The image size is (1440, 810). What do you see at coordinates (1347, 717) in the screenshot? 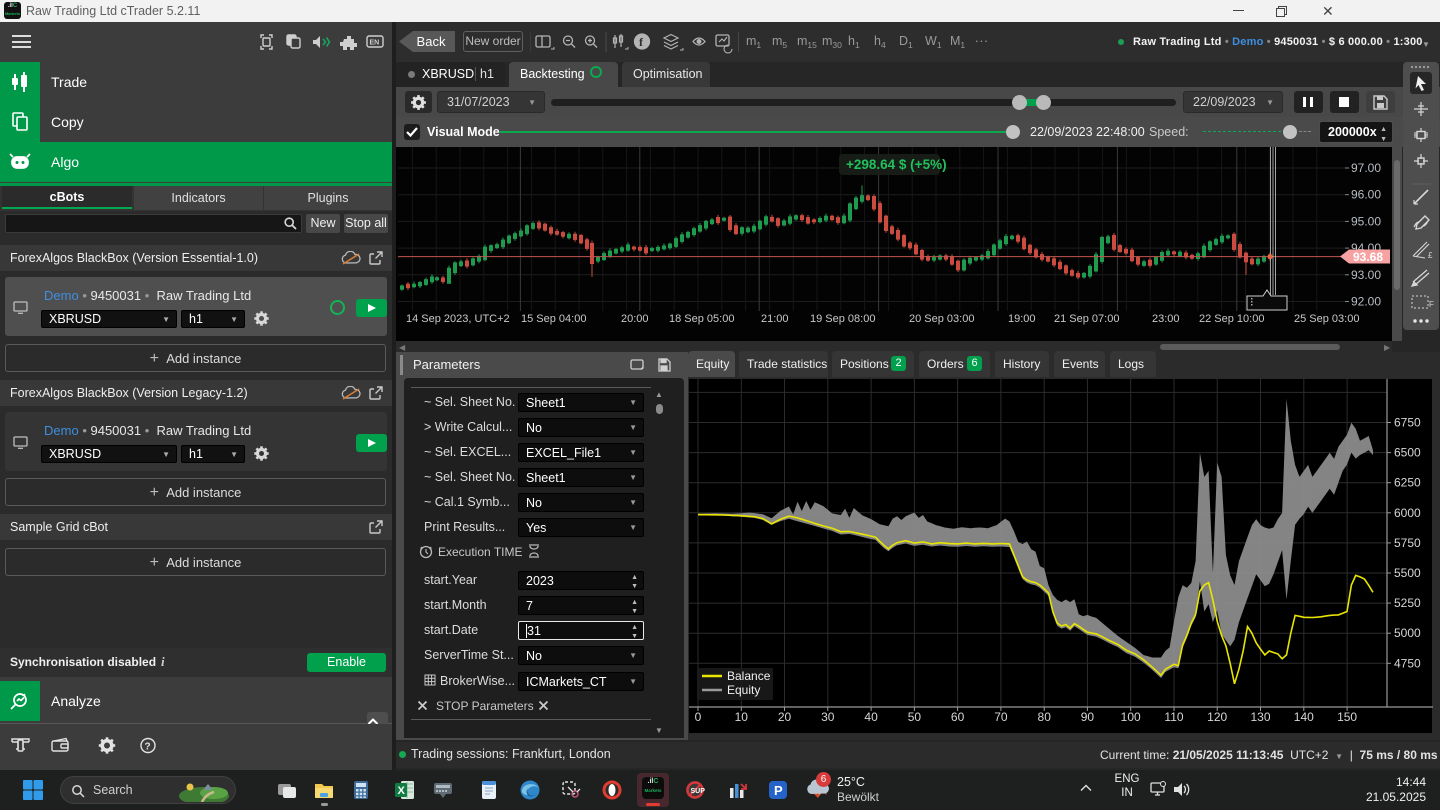
I see `svg-text: 150` at bounding box center [1347, 717].